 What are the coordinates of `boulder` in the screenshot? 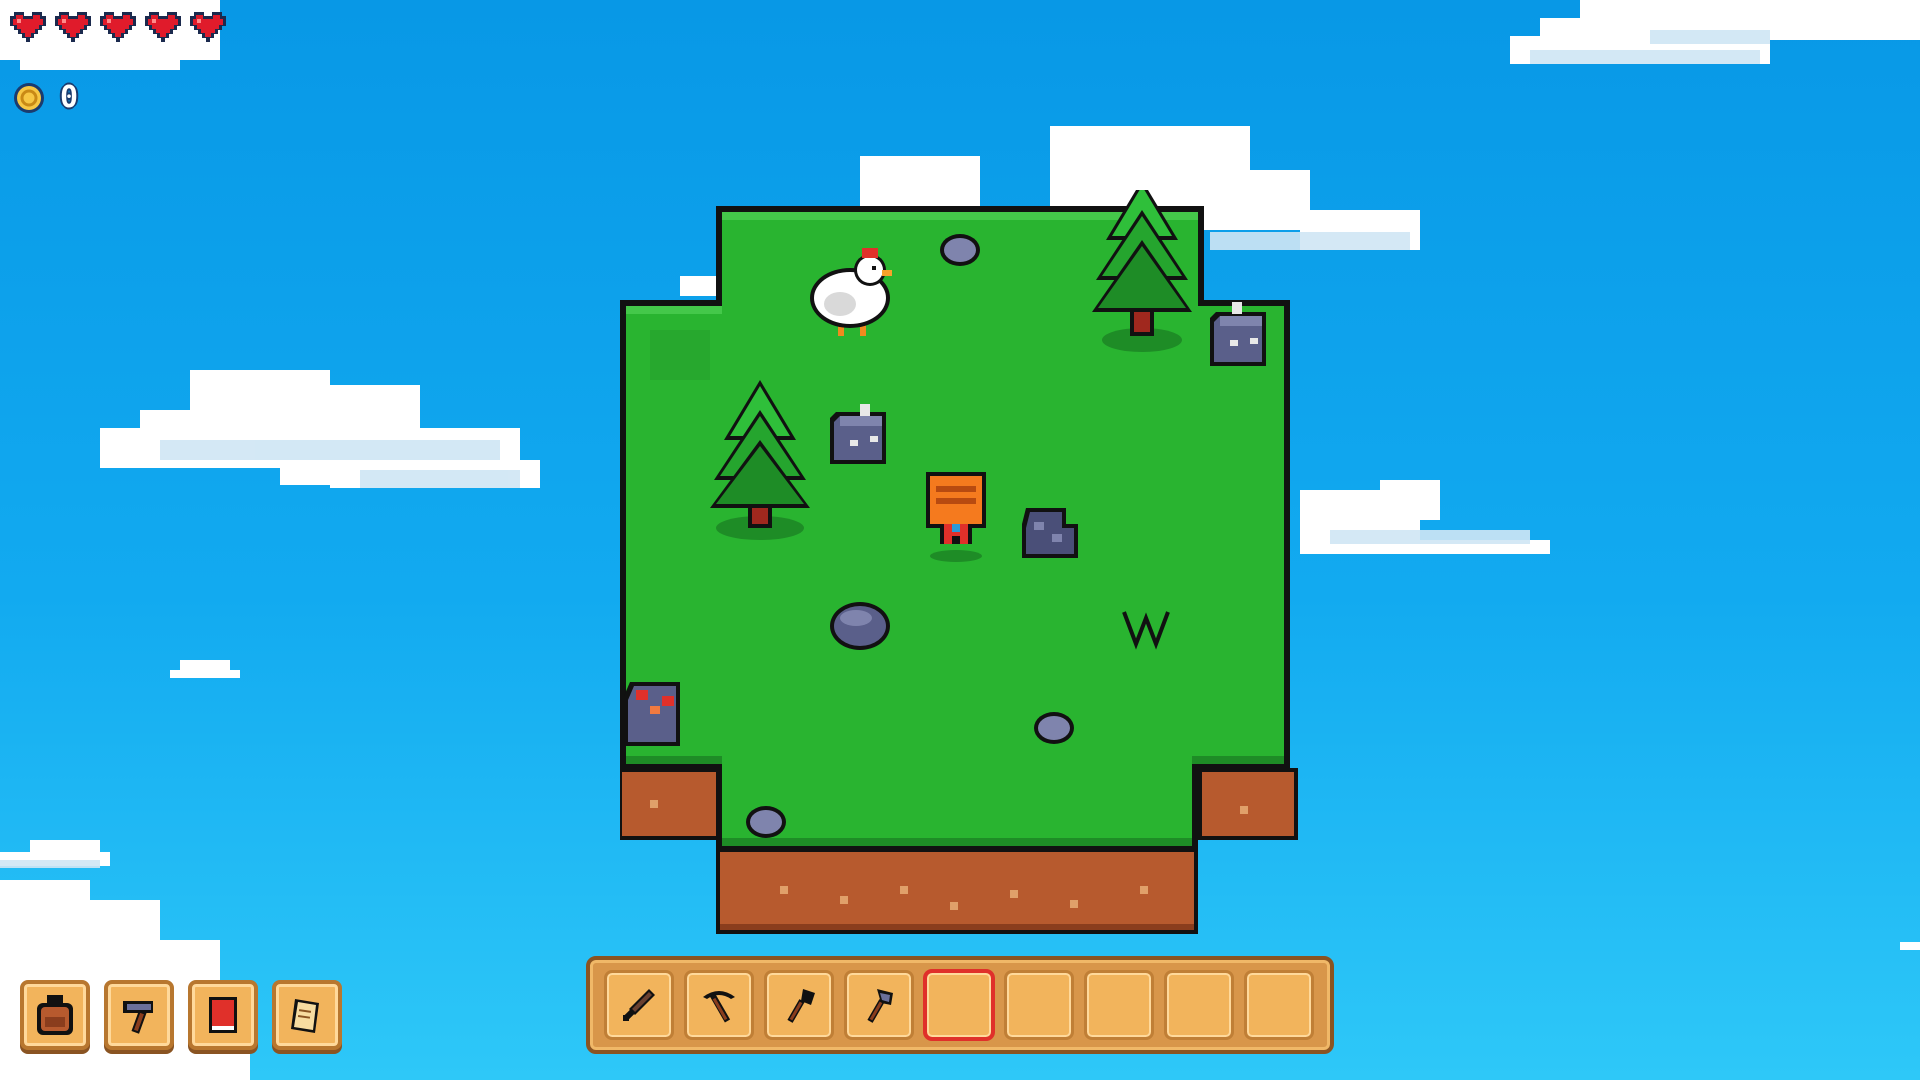 It's located at (860, 626).